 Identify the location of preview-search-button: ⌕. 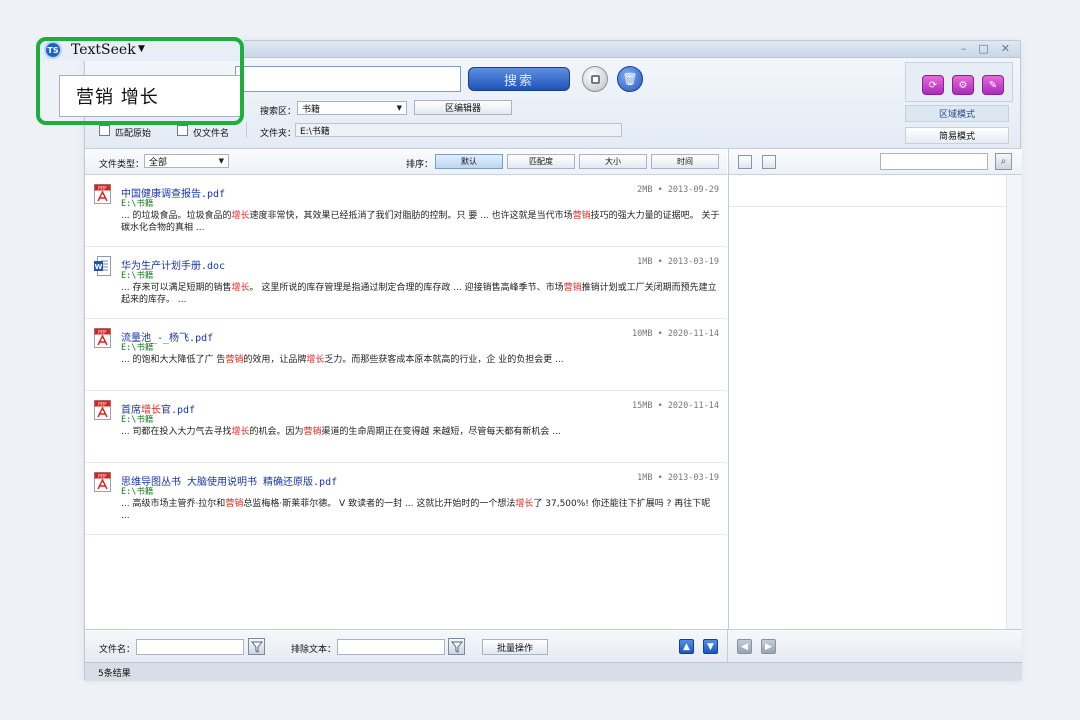
(1003, 161).